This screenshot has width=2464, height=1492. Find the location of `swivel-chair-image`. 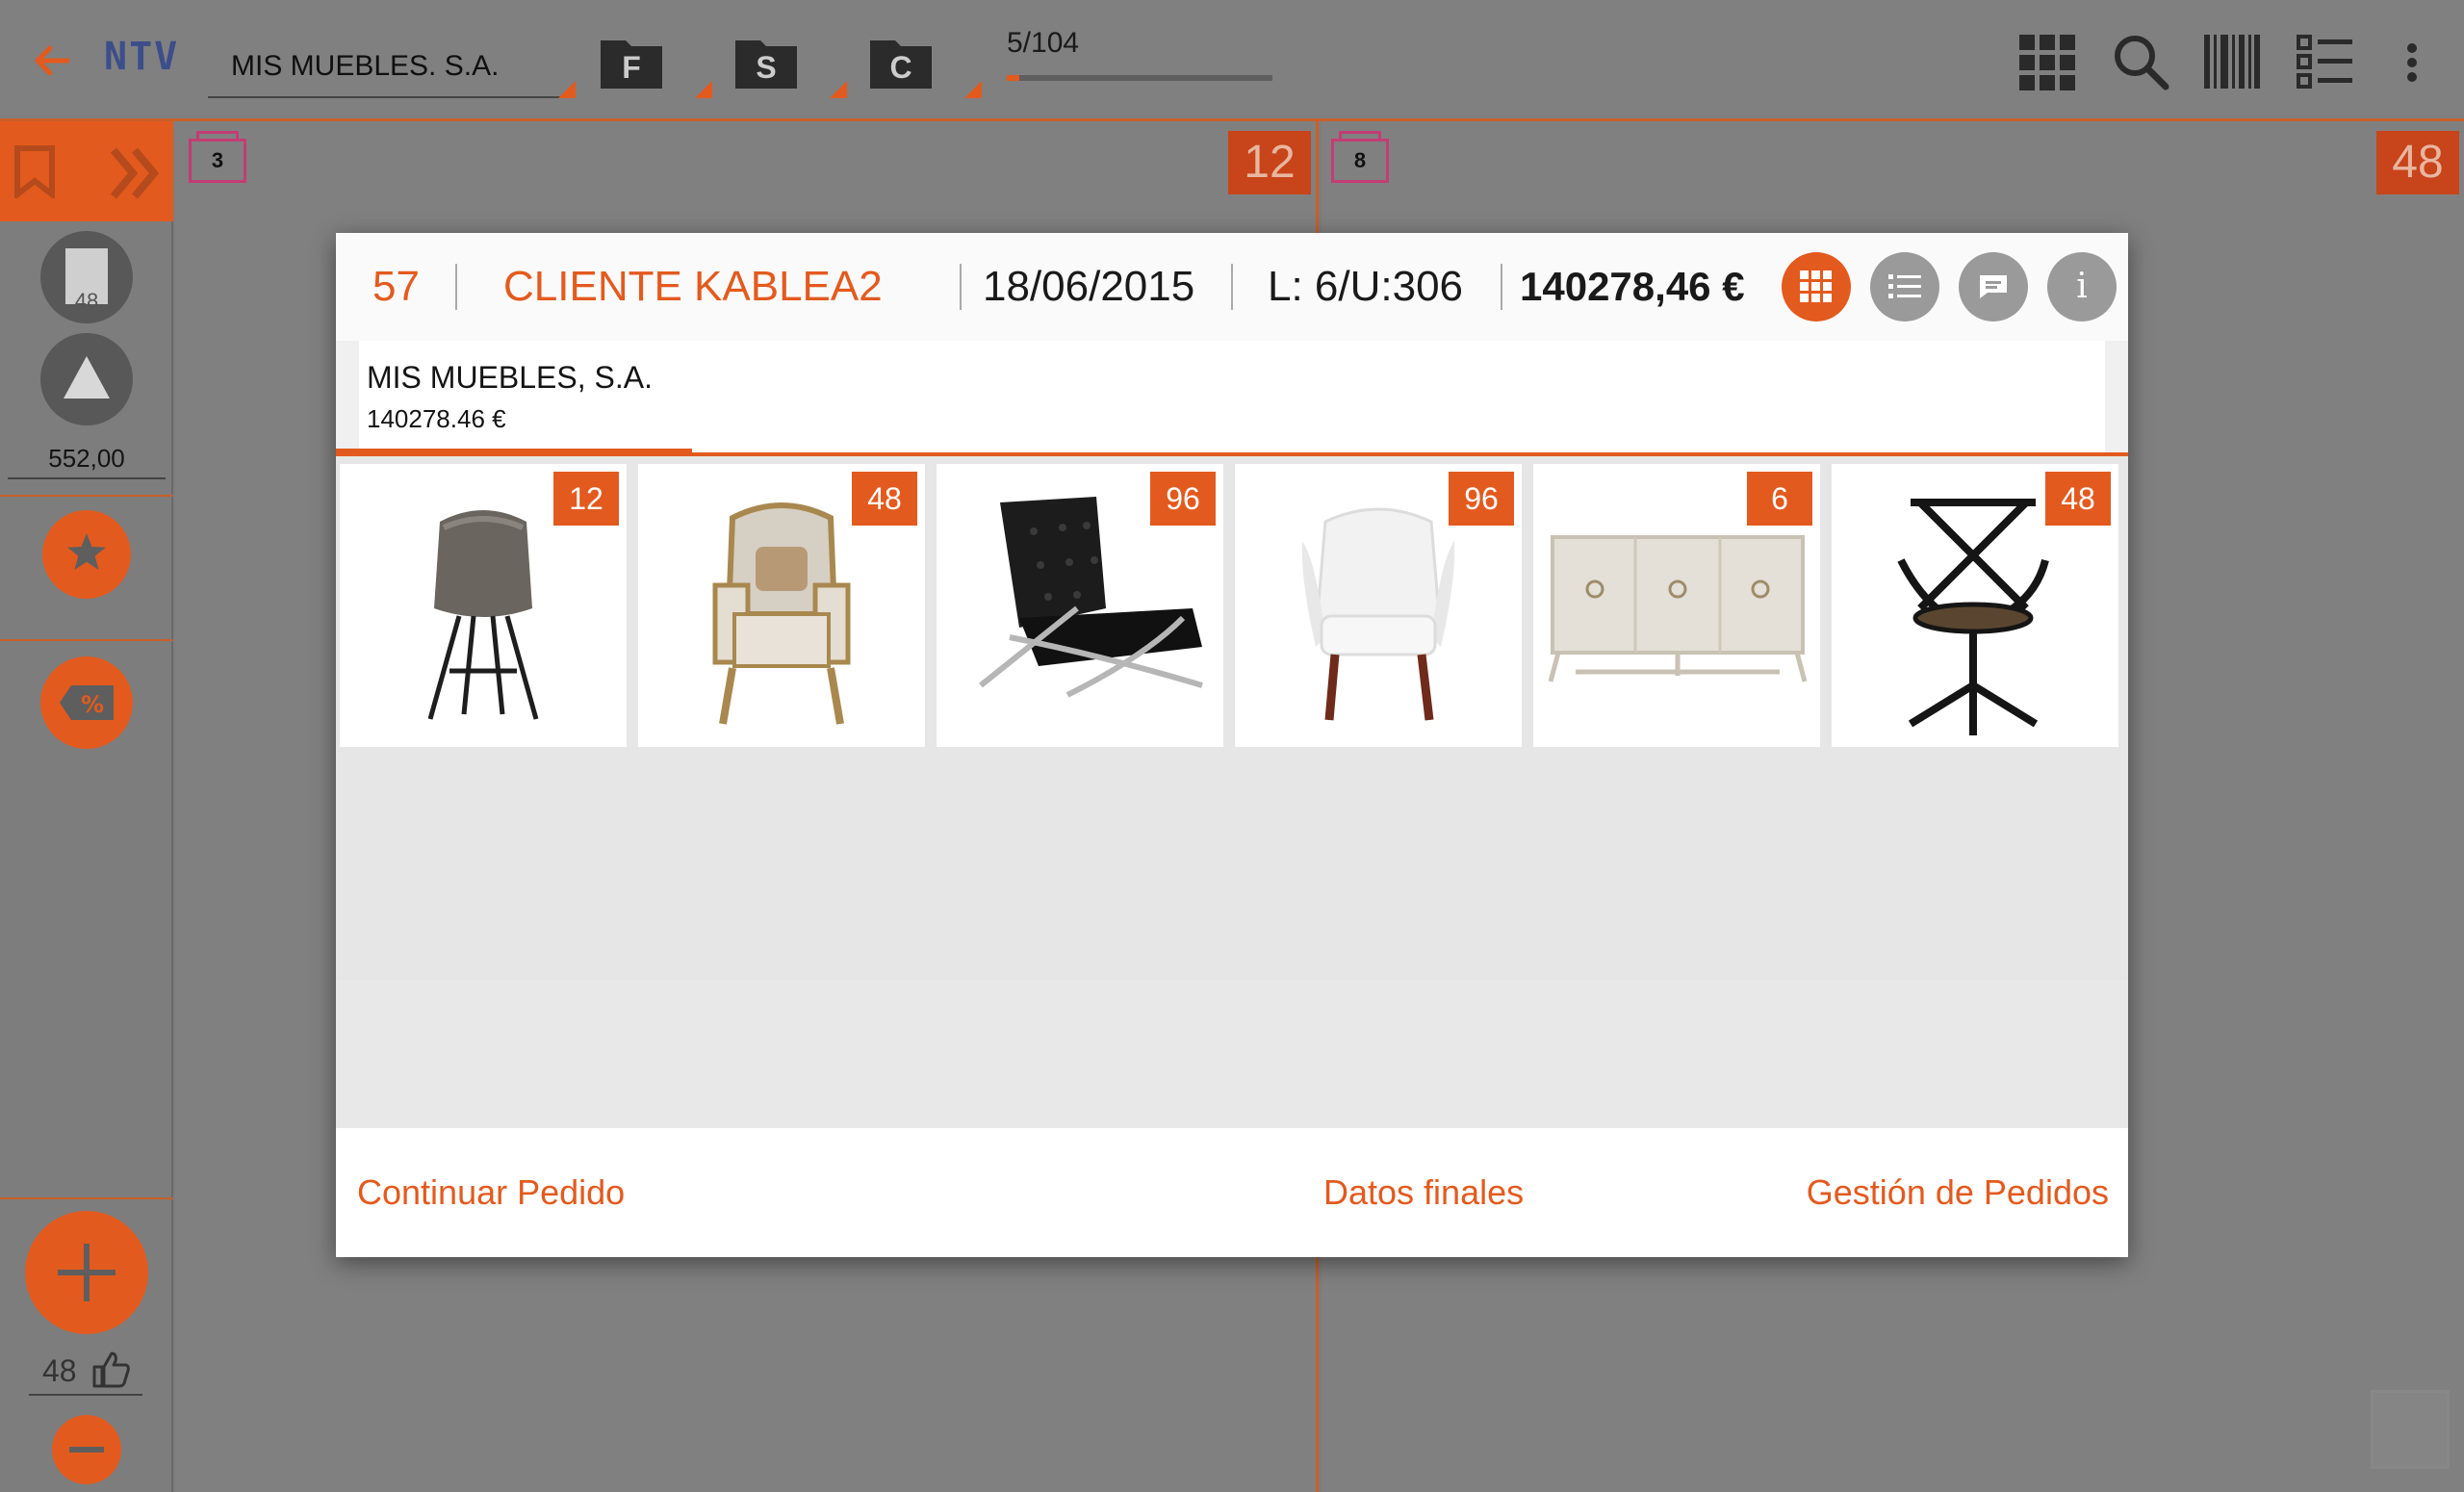

swivel-chair-image is located at coordinates (1973, 617).